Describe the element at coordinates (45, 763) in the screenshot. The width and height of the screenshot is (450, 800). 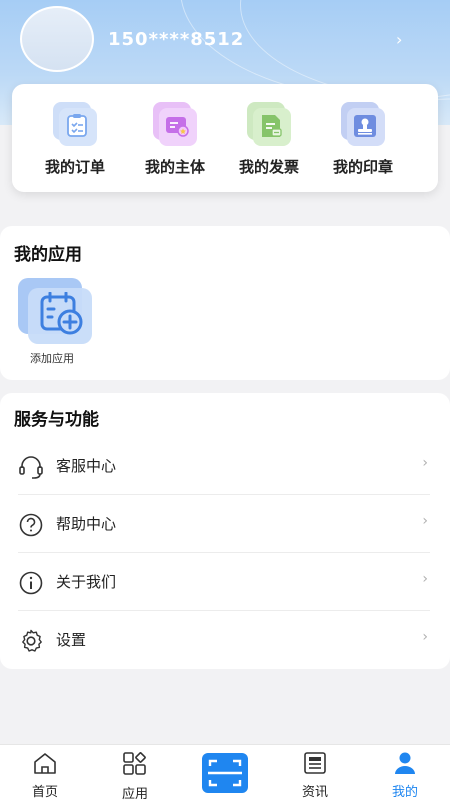
I see `home-icon` at that location.